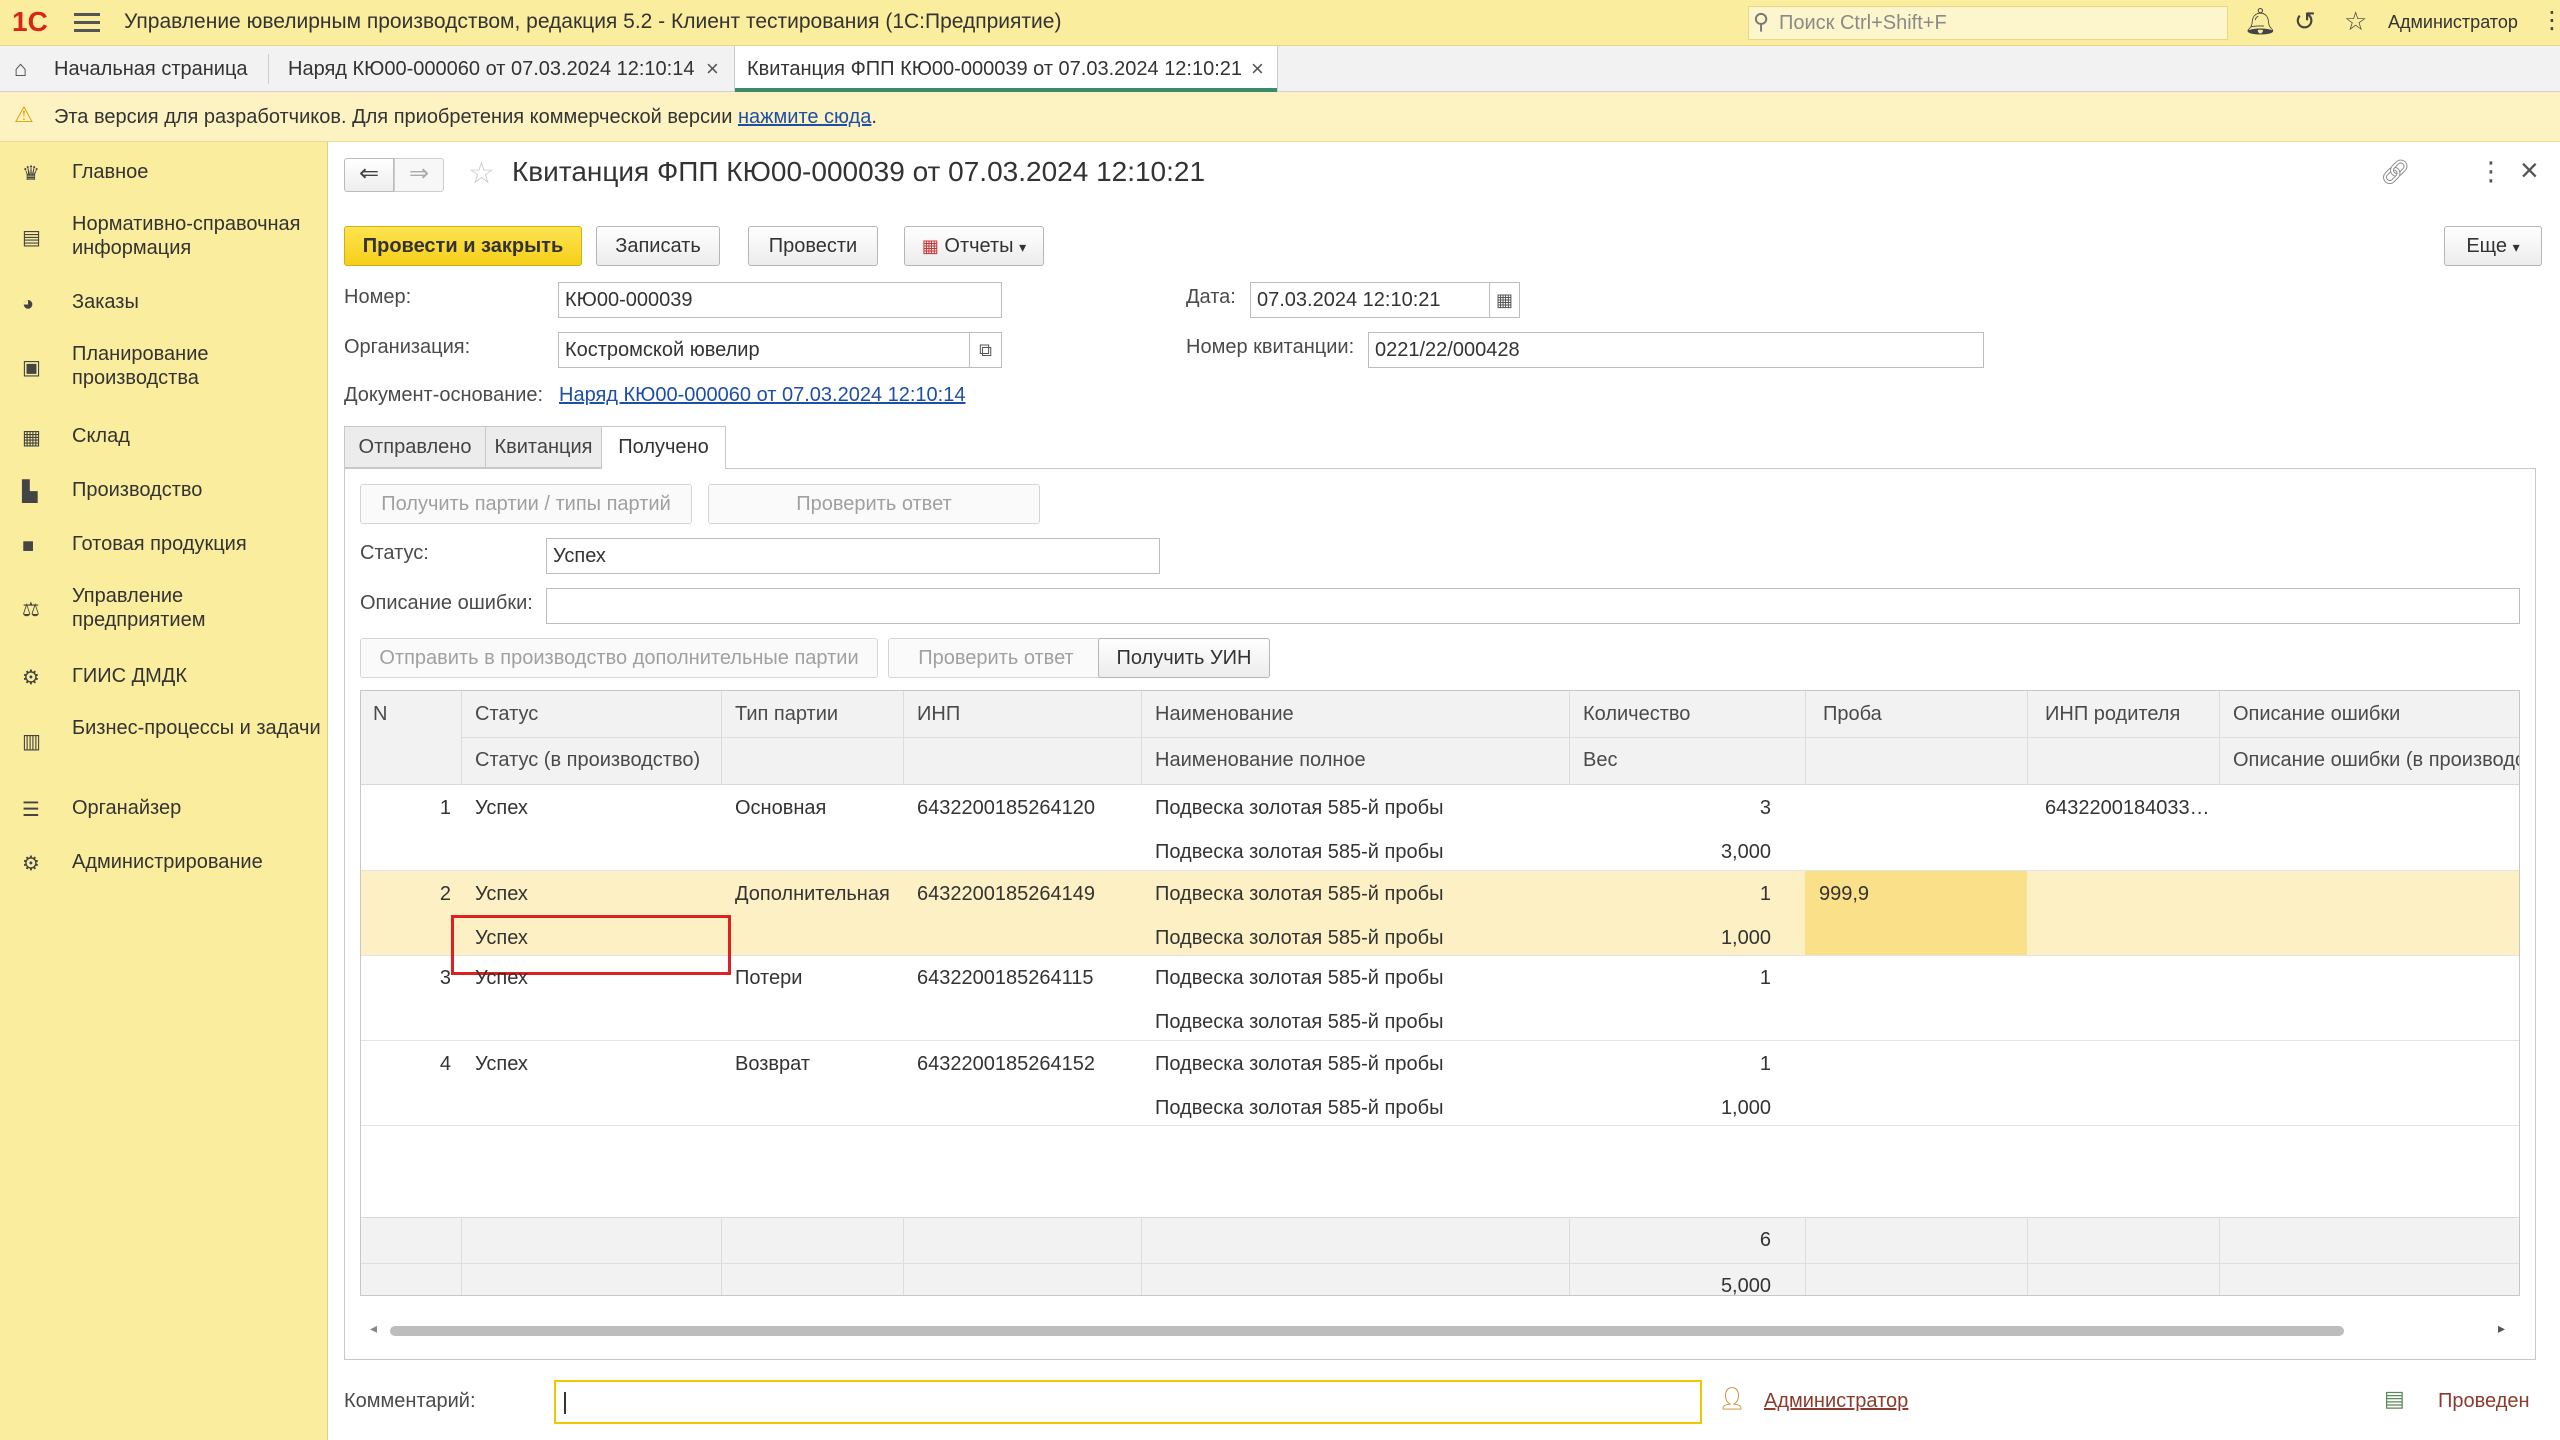  What do you see at coordinates (373, 1328) in the screenshot?
I see `scroll-left-icon: ◂` at bounding box center [373, 1328].